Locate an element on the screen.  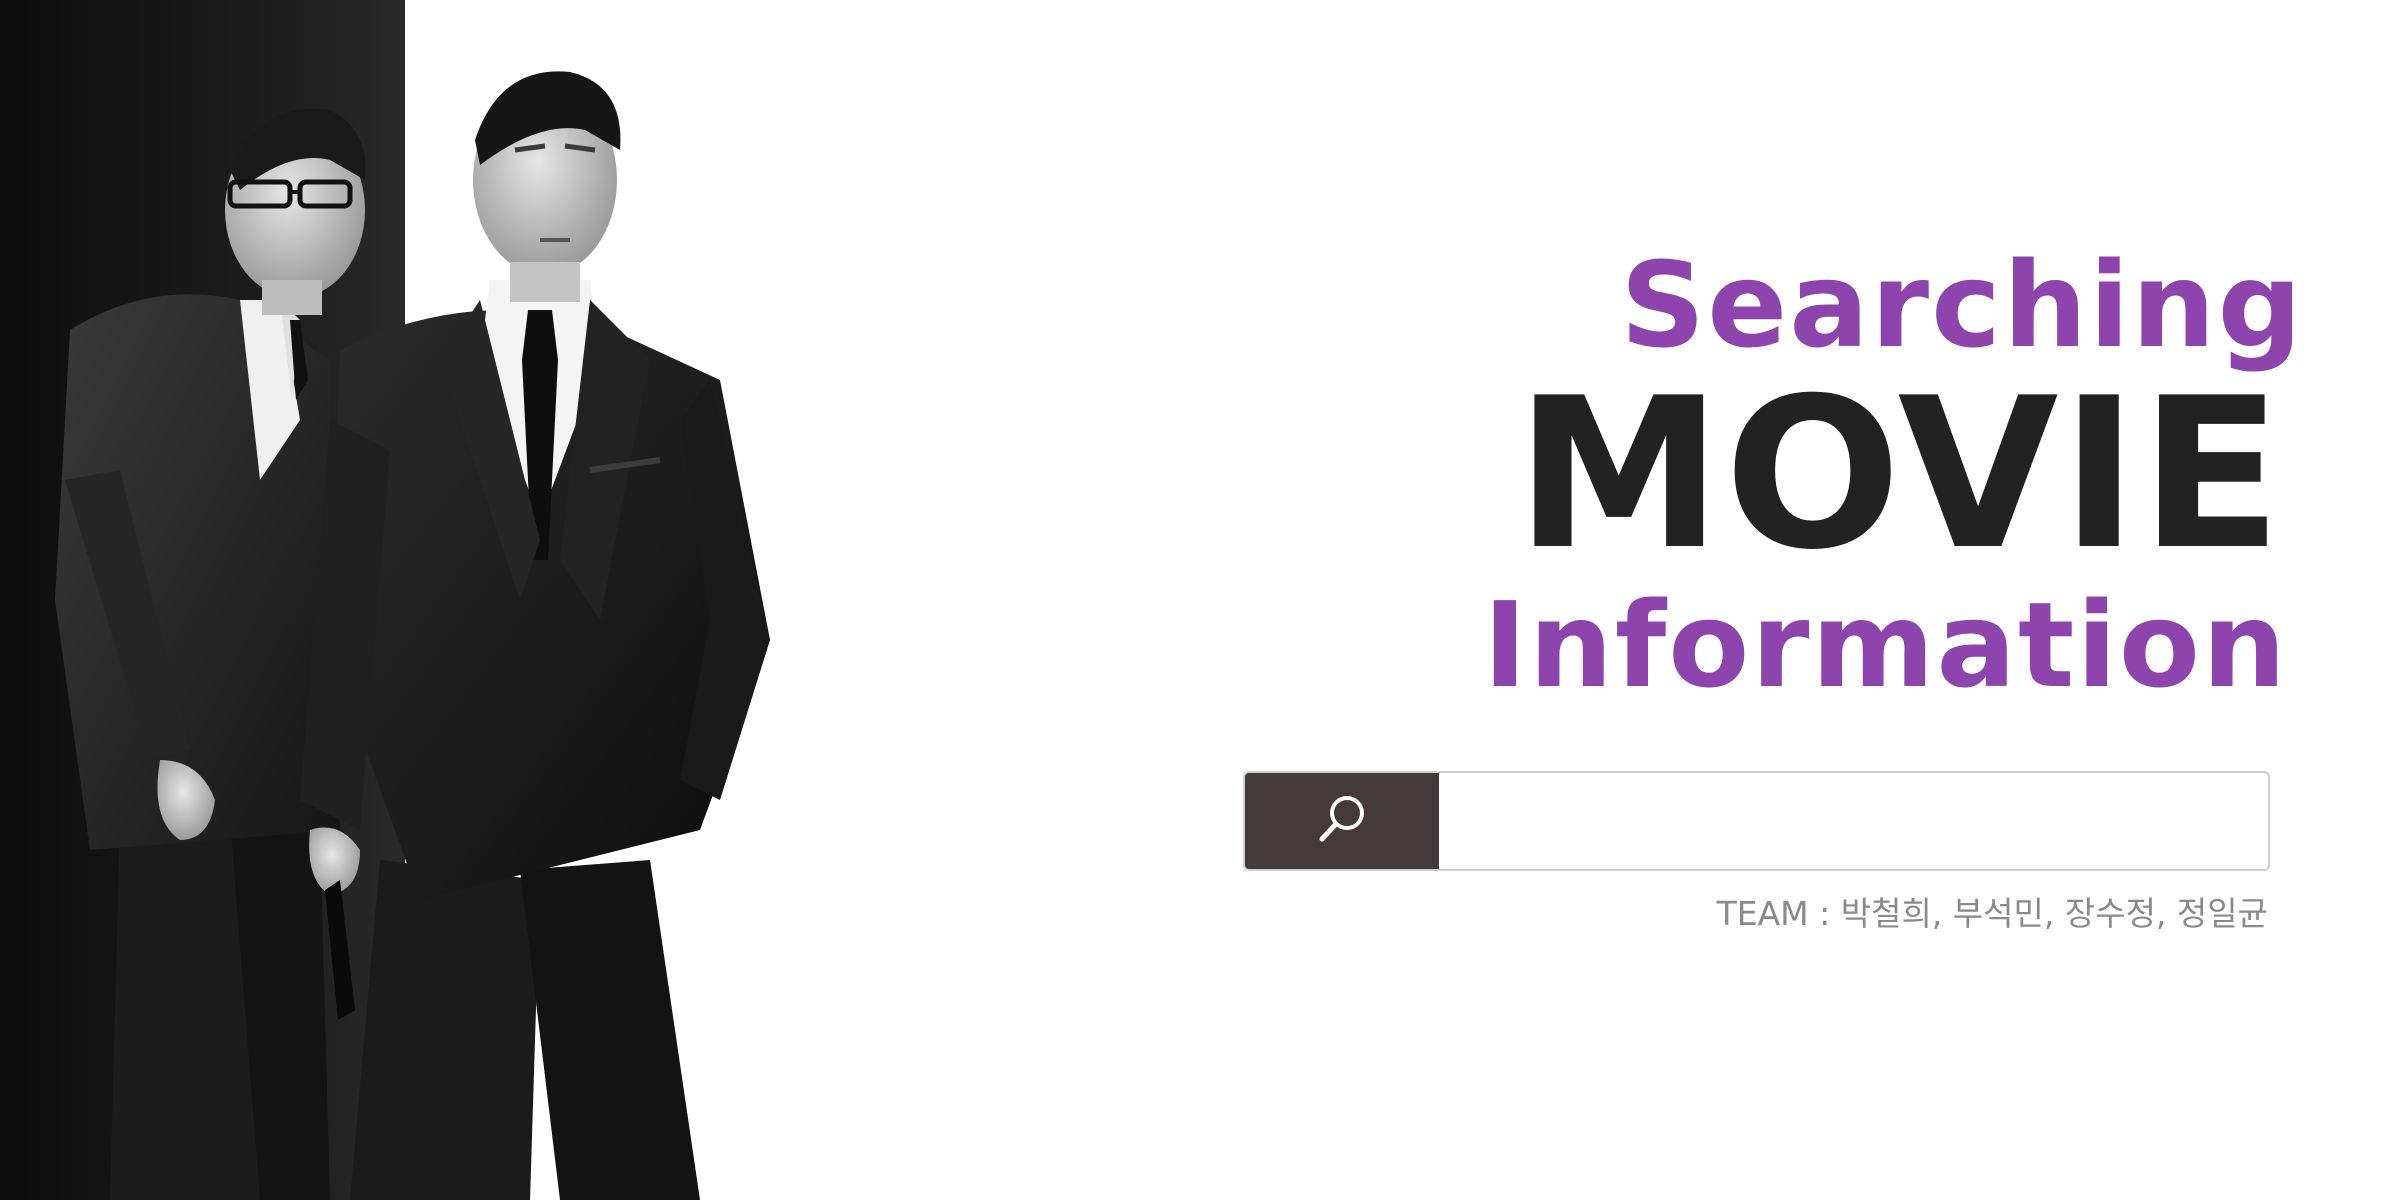
hero-title: Searching MOVIE Information is located at coordinates (1893, 475).